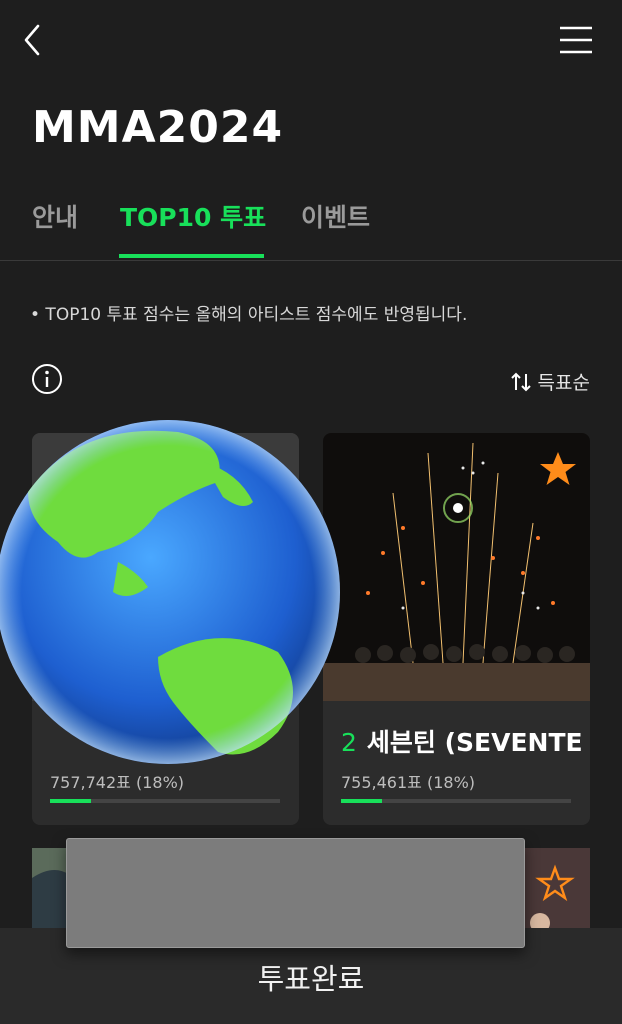 The width and height of the screenshot is (622, 1024). I want to click on menu-button, so click(576, 40).